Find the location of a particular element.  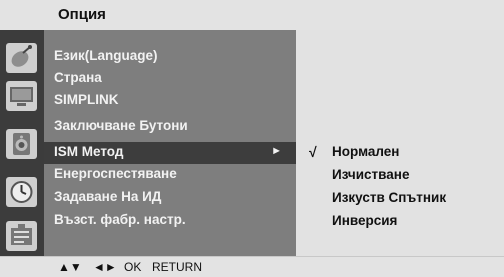

option-artificial-satellite: Изкуств Спътник is located at coordinates (400, 199).